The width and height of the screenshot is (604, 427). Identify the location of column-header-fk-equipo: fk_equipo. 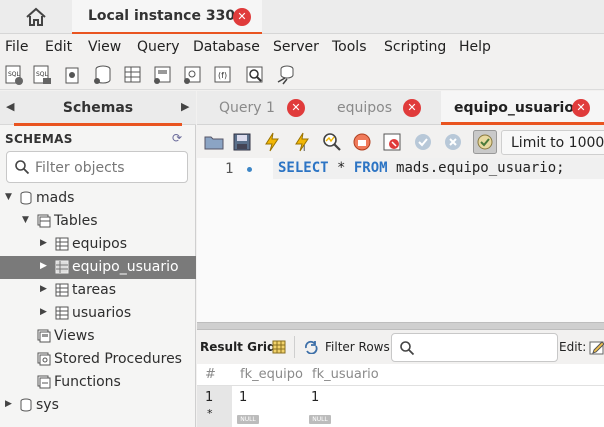
(274, 374).